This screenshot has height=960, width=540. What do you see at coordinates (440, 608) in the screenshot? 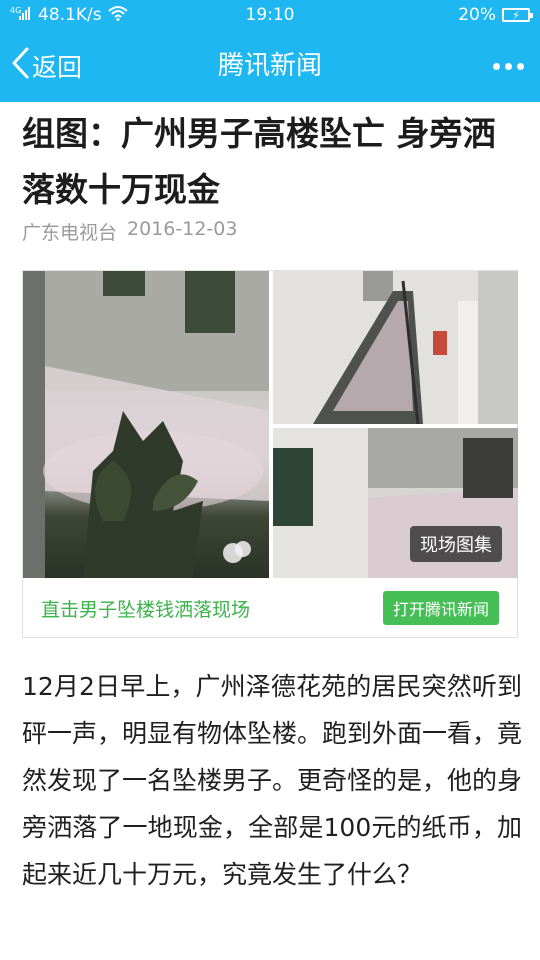
I see `open-app-button: 打开腾讯新闻` at bounding box center [440, 608].